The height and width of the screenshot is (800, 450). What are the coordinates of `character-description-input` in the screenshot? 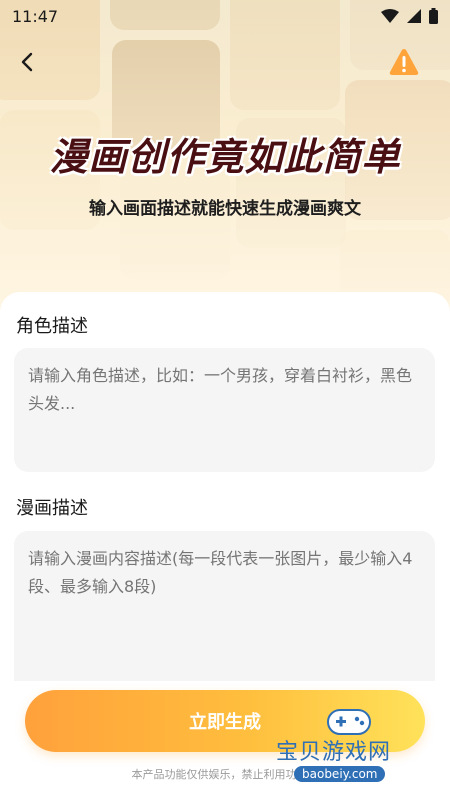 It's located at (224, 410).